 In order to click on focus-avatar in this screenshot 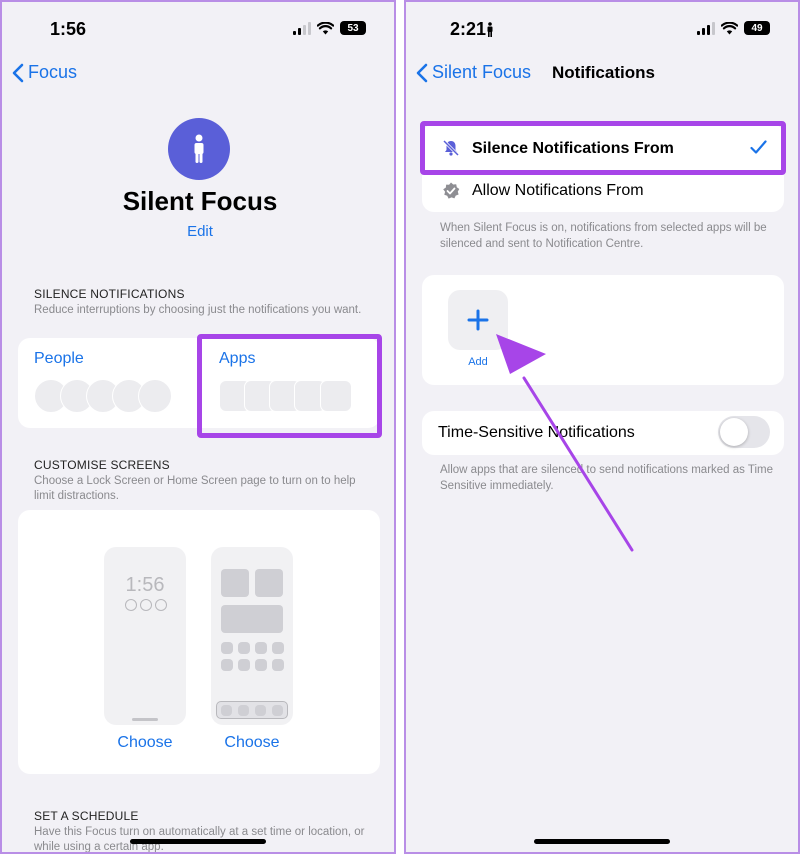, I will do `click(199, 149)`.